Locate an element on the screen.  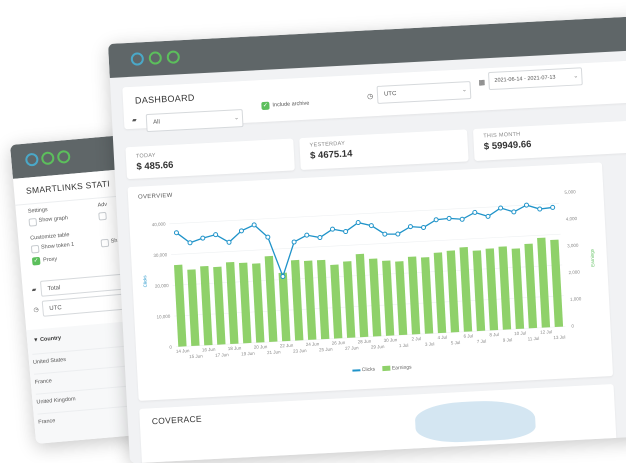
include-archive-checkbox: ✓ is located at coordinates (265, 106).